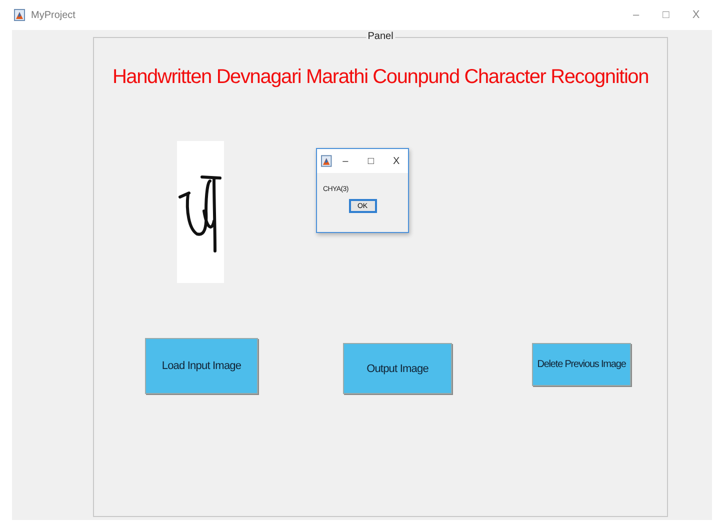 The height and width of the screenshot is (522, 718). I want to click on action-button: Load Input Image, so click(201, 366).